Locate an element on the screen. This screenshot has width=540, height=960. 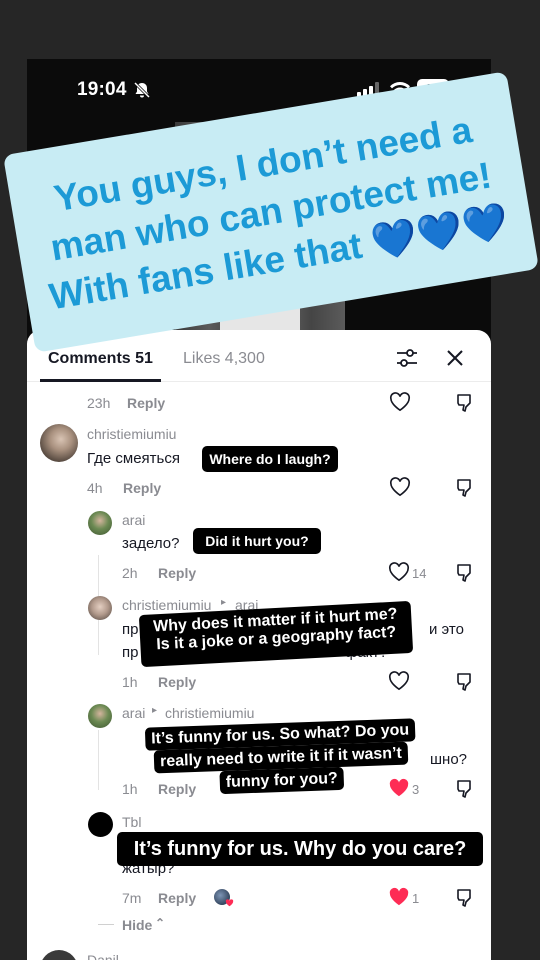
caption-line: funny for you? is located at coordinates (282, 780).